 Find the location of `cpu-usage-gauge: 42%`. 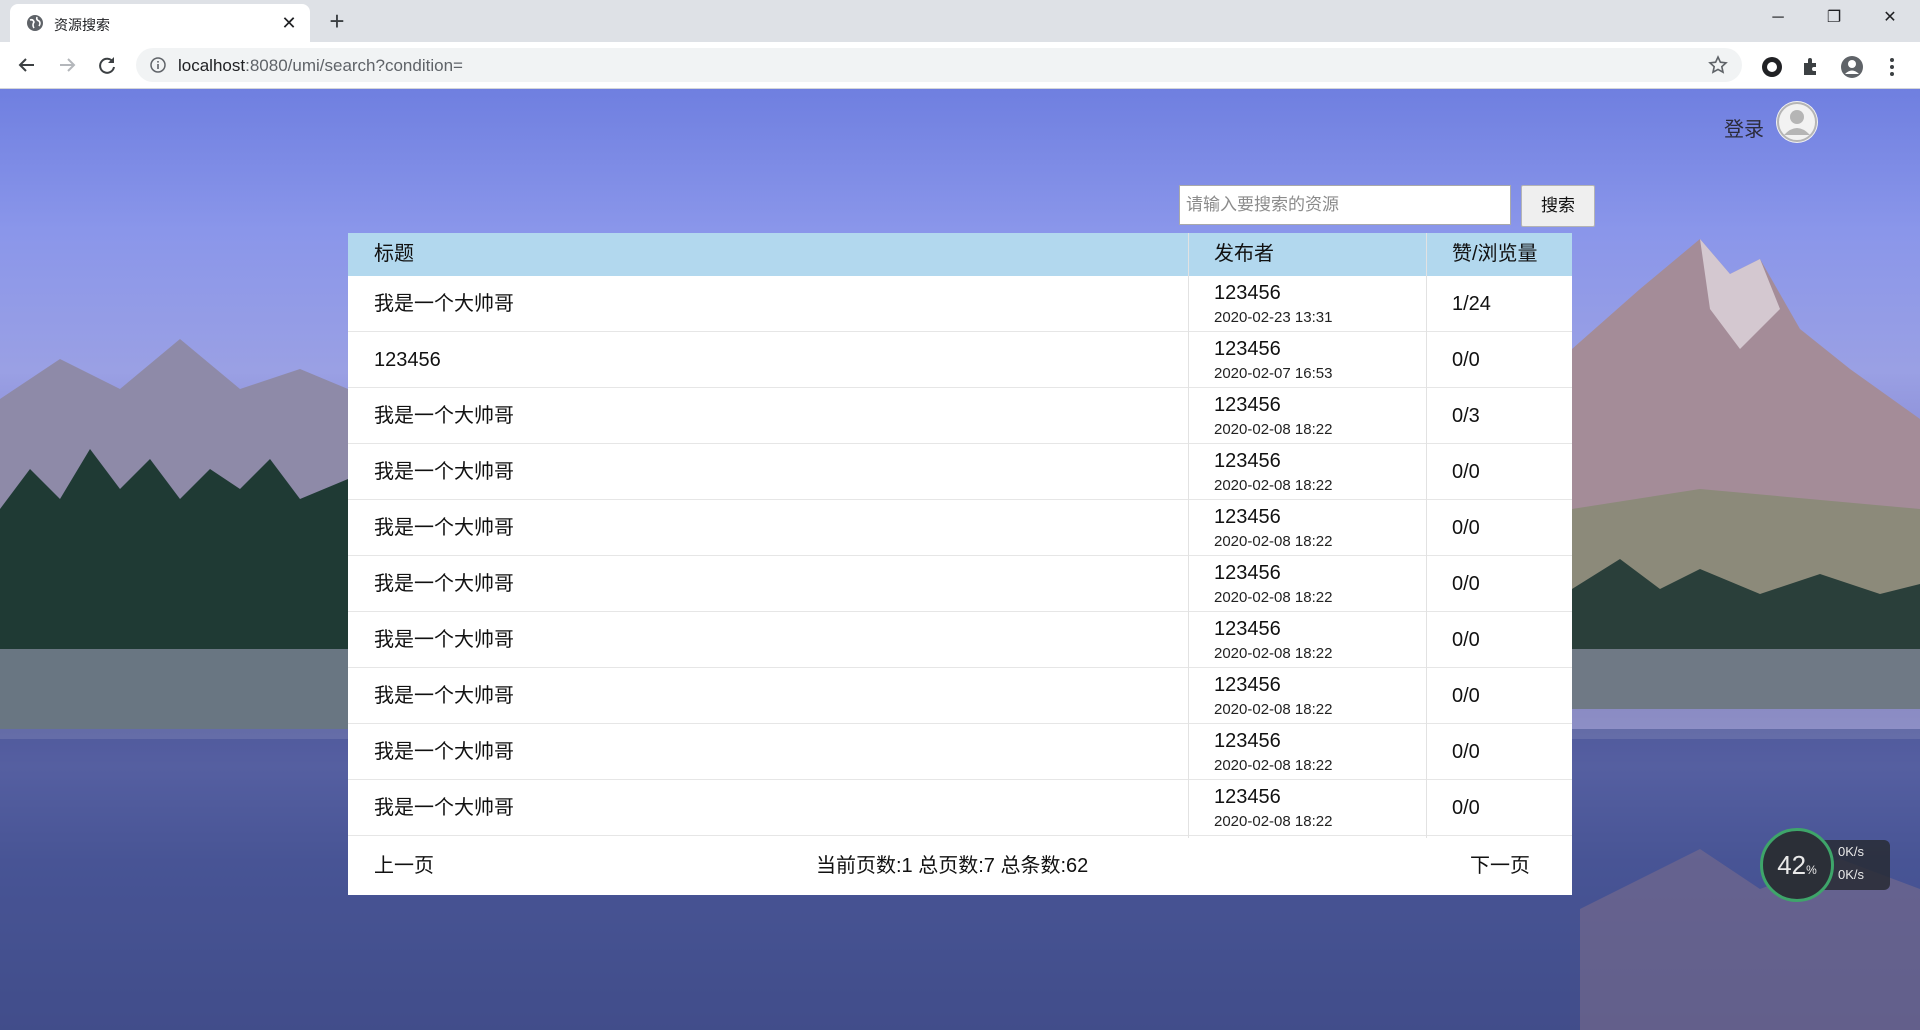

cpu-usage-gauge: 42% is located at coordinates (1797, 865).